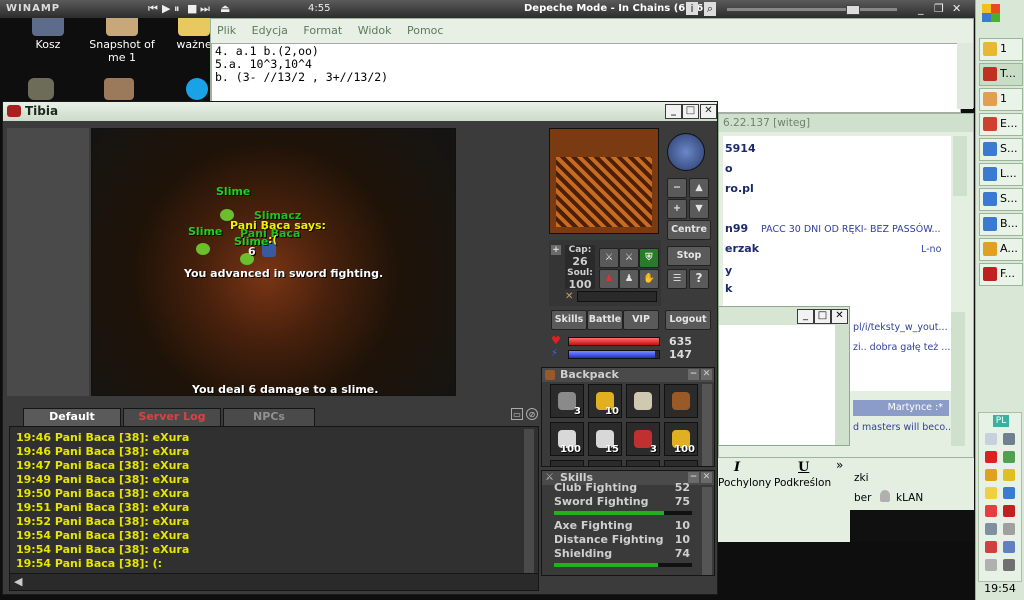 The height and width of the screenshot is (600, 1024). What do you see at coordinates (740, 148) in the screenshot?
I see `contact-name: 5914` at bounding box center [740, 148].